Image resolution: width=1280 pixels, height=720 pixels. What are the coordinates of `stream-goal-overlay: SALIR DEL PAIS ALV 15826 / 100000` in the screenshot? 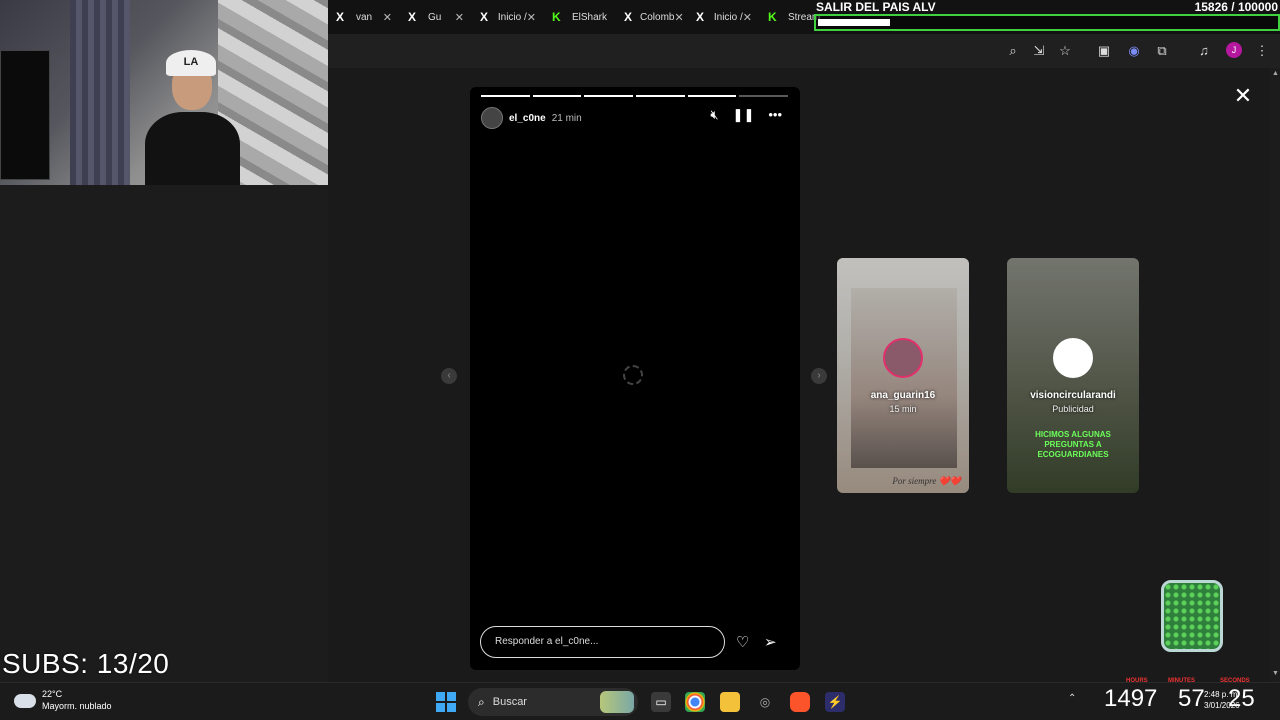 It's located at (1046, 16).